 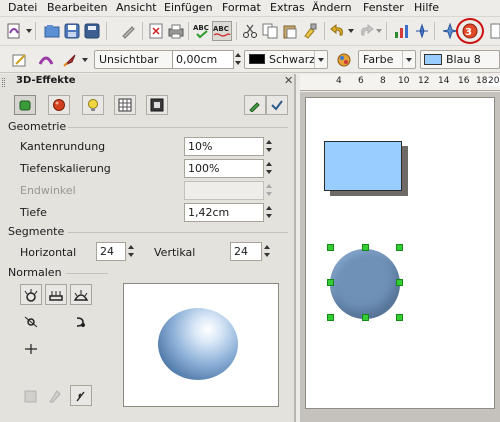 I want to click on menu-ansicht: Ansicht, so click(x=136, y=8).